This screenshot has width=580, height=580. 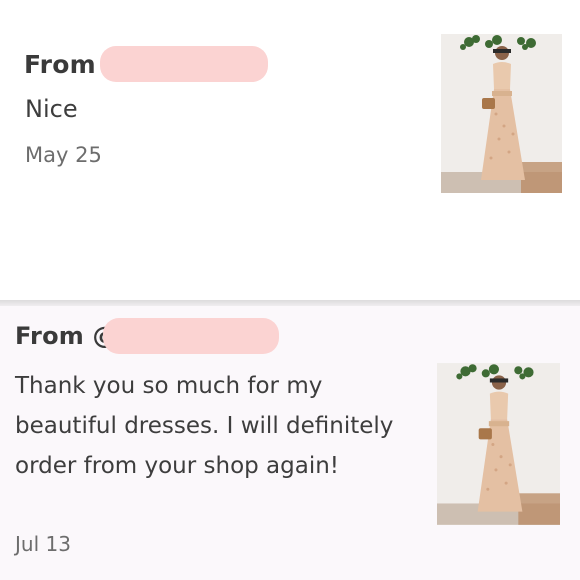 What do you see at coordinates (60, 64) in the screenshot?
I see `from-label: From` at bounding box center [60, 64].